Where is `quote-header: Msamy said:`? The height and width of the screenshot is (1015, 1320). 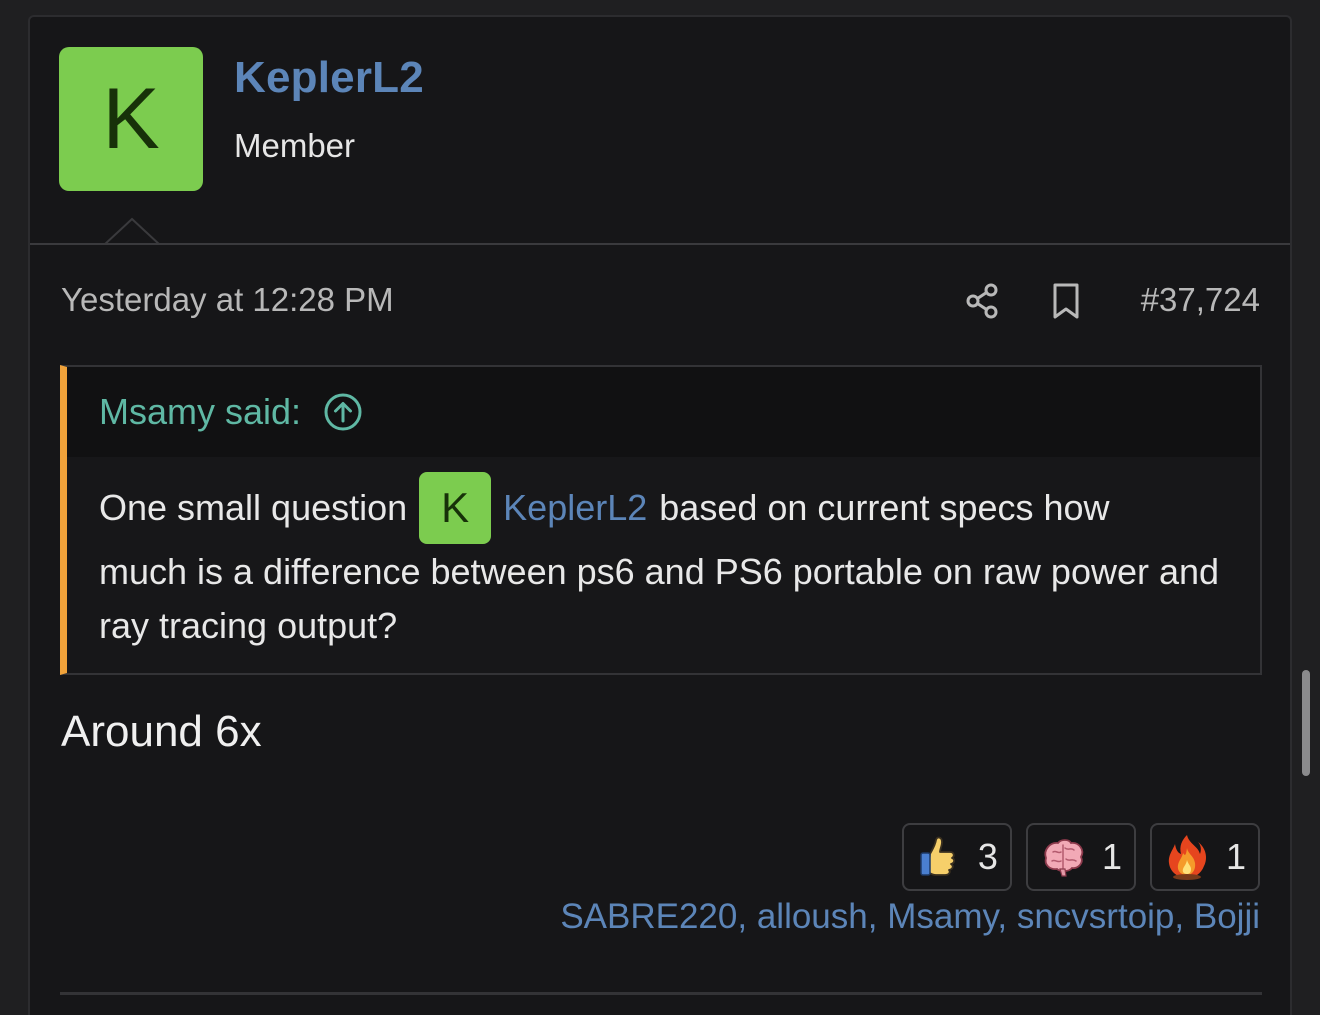
quote-header: Msamy said: is located at coordinates (663, 412).